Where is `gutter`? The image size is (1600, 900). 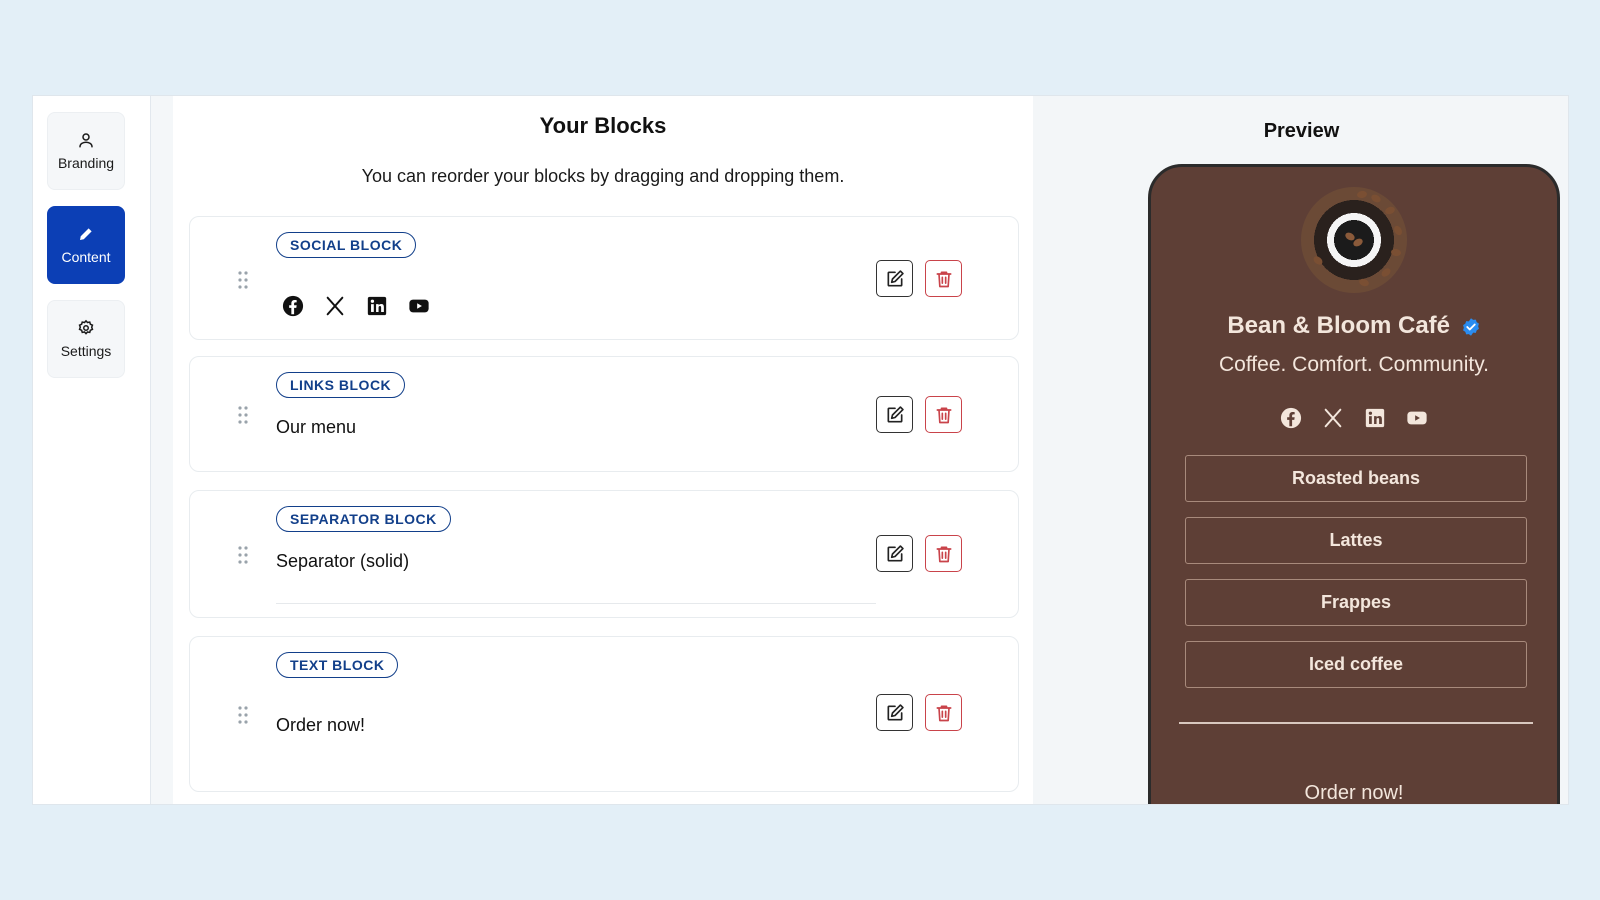
gutter is located at coordinates (162, 450).